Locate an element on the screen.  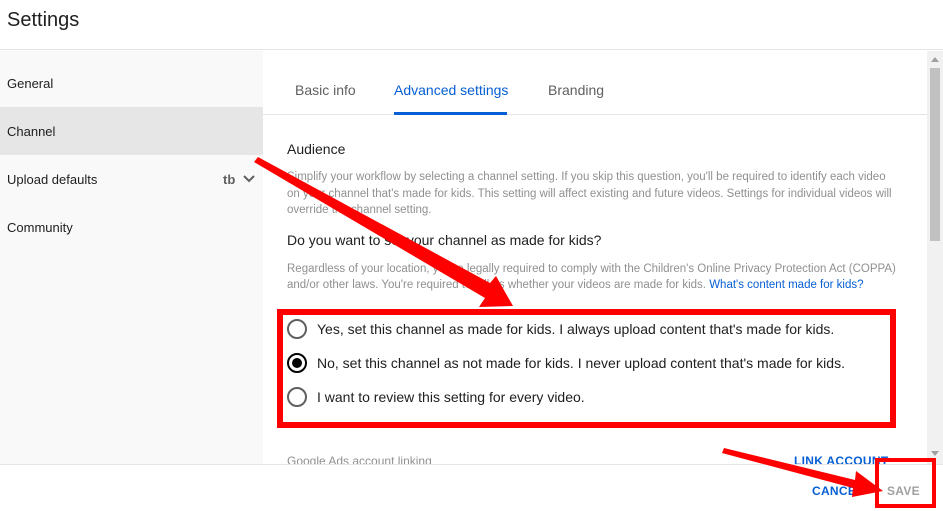
svg-text: tb is located at coordinates (229, 179).